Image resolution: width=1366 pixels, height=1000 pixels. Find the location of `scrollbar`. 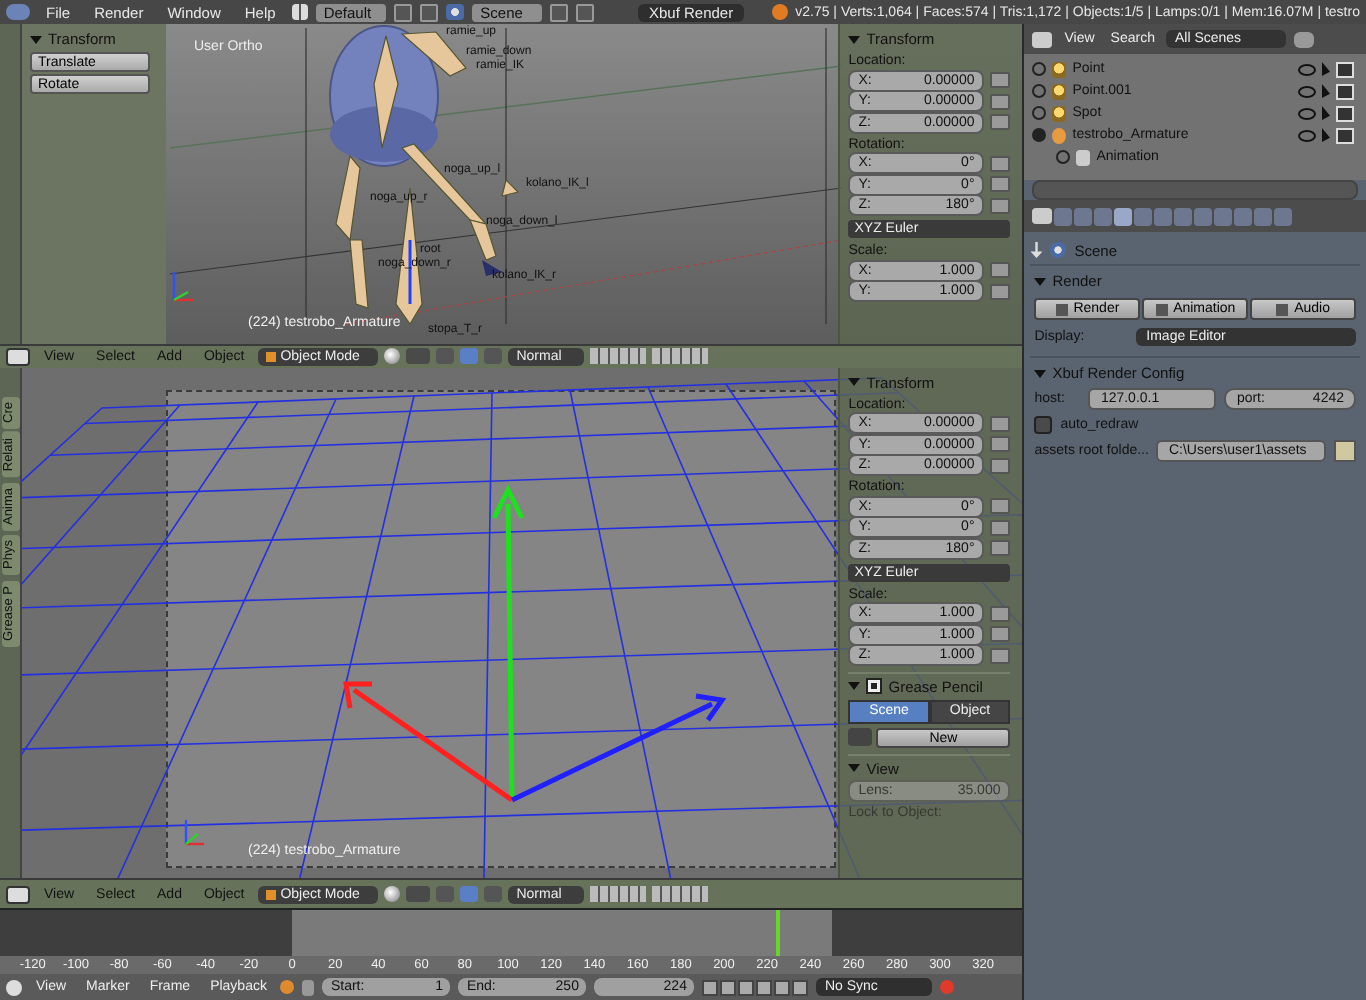

scrollbar is located at coordinates (1195, 190).